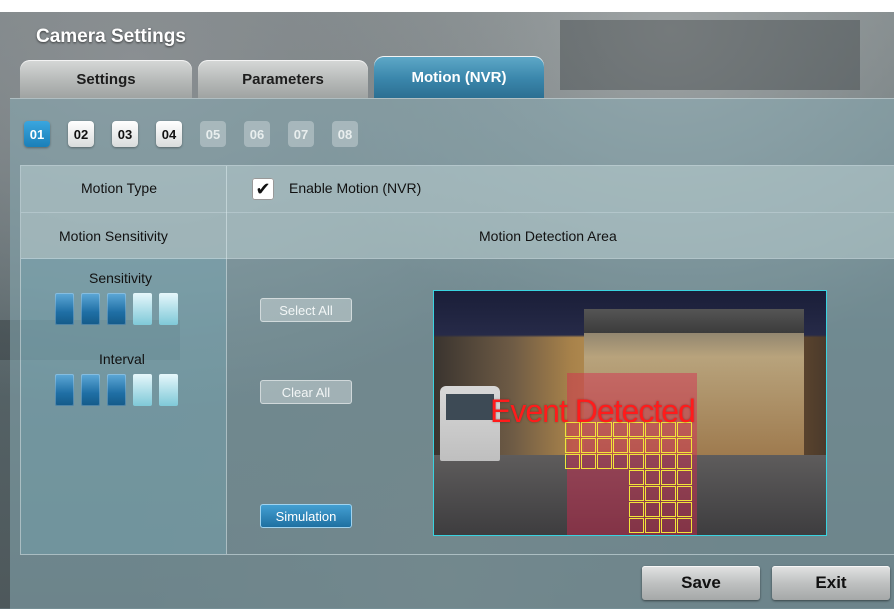  I want to click on checkmark-icon: ✔, so click(263, 188).